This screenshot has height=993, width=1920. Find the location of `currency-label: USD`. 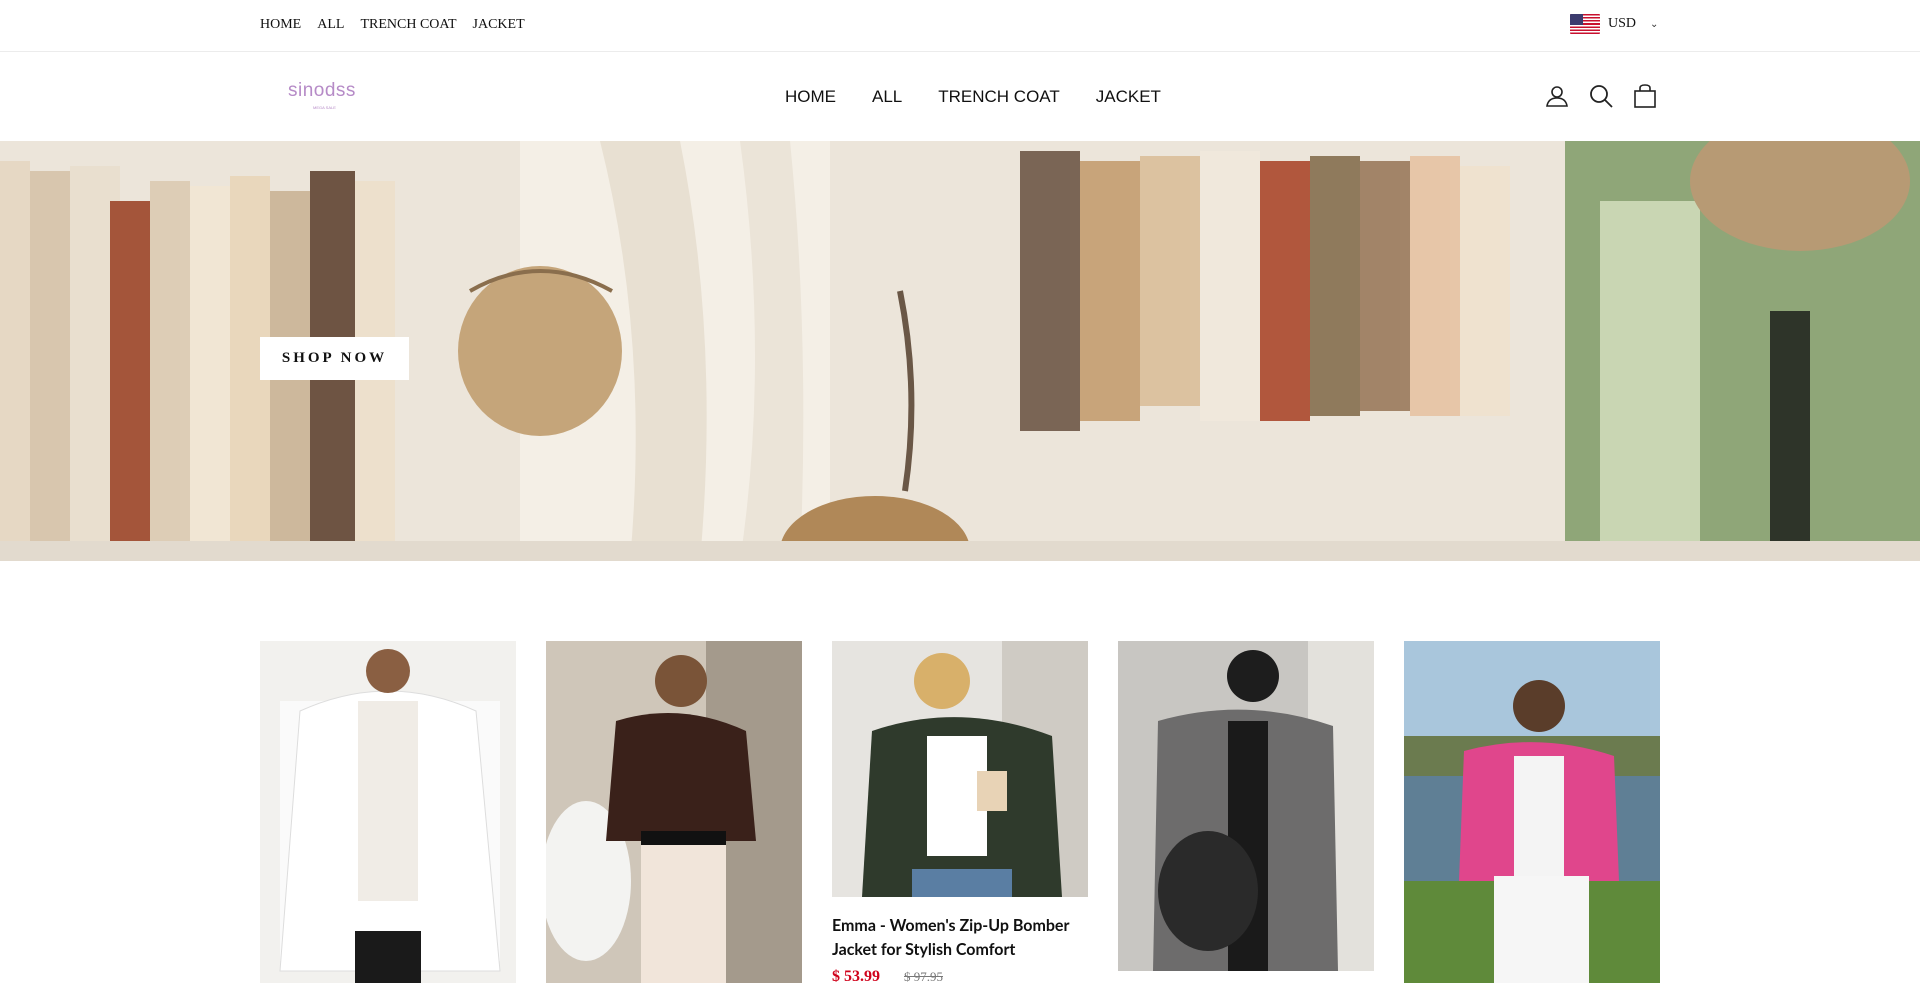

currency-label: USD is located at coordinates (1622, 23).